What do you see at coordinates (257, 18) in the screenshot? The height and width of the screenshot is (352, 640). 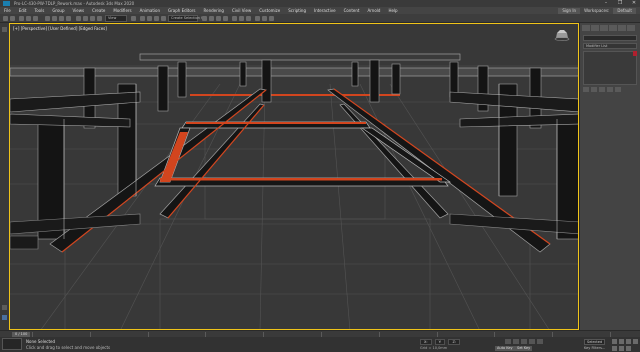 I see `render-setup-icon` at bounding box center [257, 18].